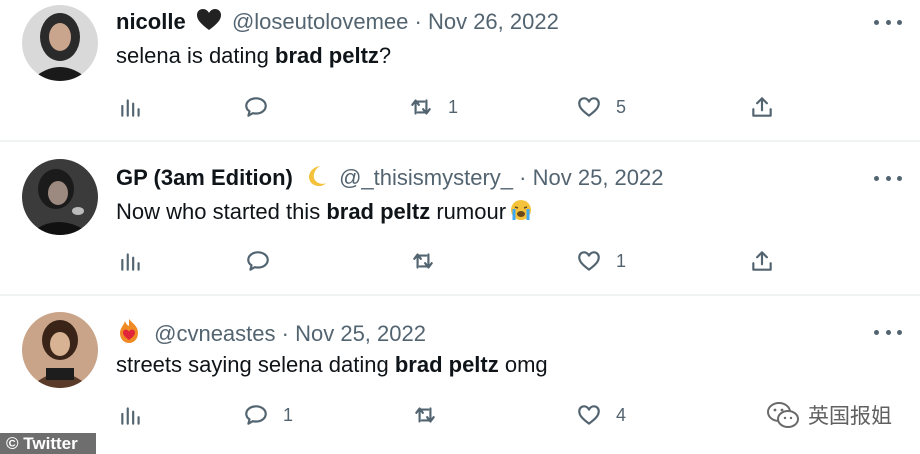  Describe the element at coordinates (783, 415) in the screenshot. I see `wechat-icon` at that location.